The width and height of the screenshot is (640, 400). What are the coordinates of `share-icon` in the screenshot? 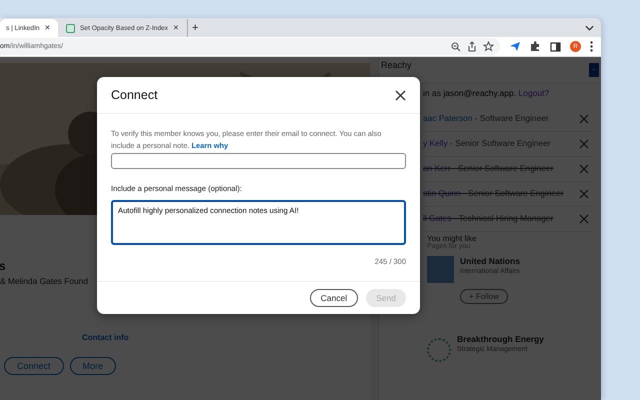 It's located at (472, 46).